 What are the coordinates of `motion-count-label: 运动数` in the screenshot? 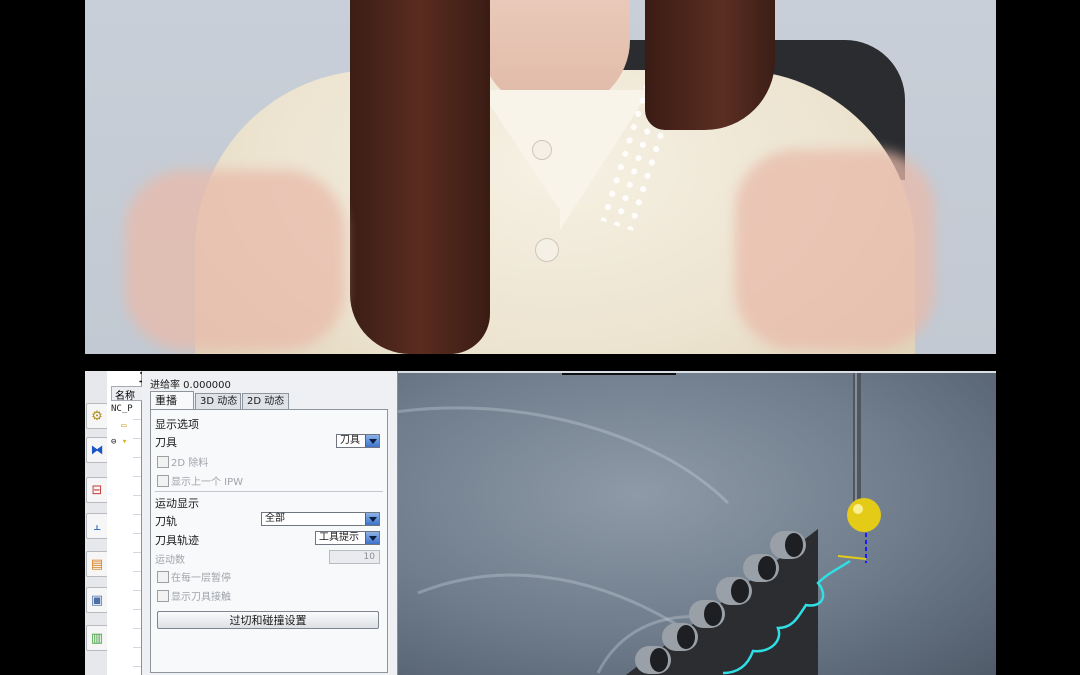 It's located at (170, 560).